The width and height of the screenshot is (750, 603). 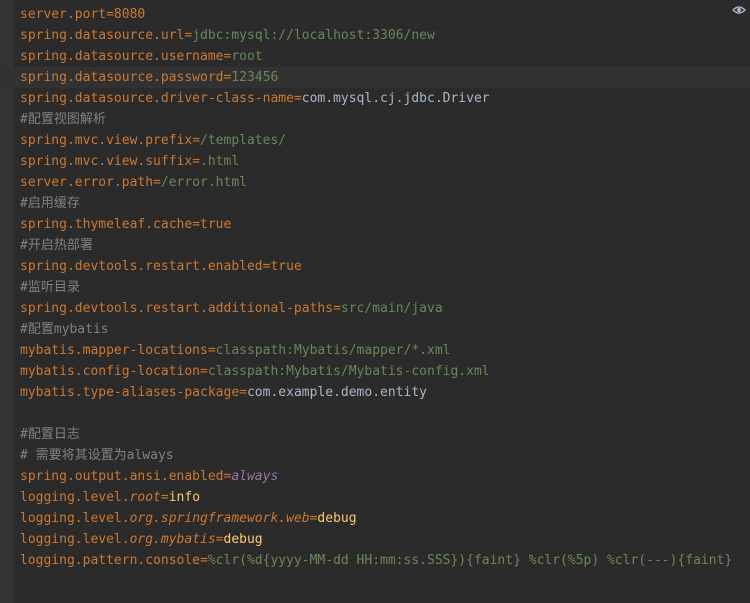 What do you see at coordinates (184, 497) in the screenshot?
I see `property-value: info` at bounding box center [184, 497].